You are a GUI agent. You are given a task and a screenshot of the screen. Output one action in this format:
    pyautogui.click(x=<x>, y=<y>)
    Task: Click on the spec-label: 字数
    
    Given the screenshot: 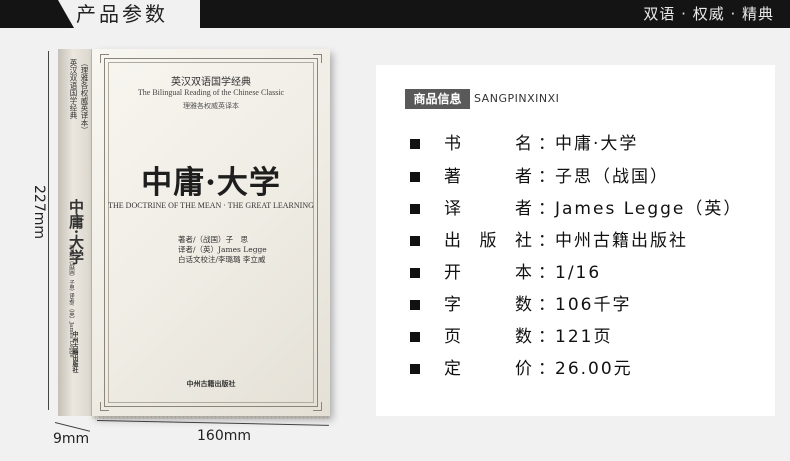 What is the action you would take?
    pyautogui.click(x=489, y=305)
    